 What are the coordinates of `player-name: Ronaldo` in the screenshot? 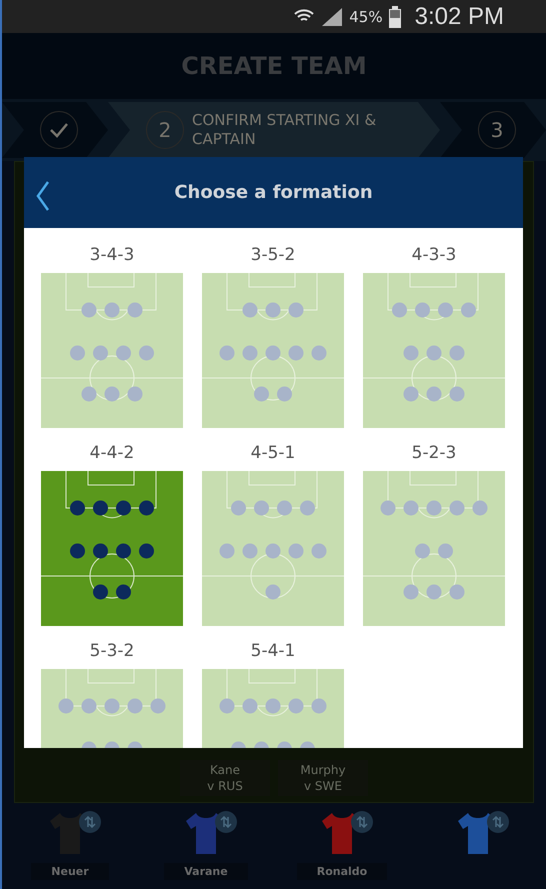 It's located at (342, 871).